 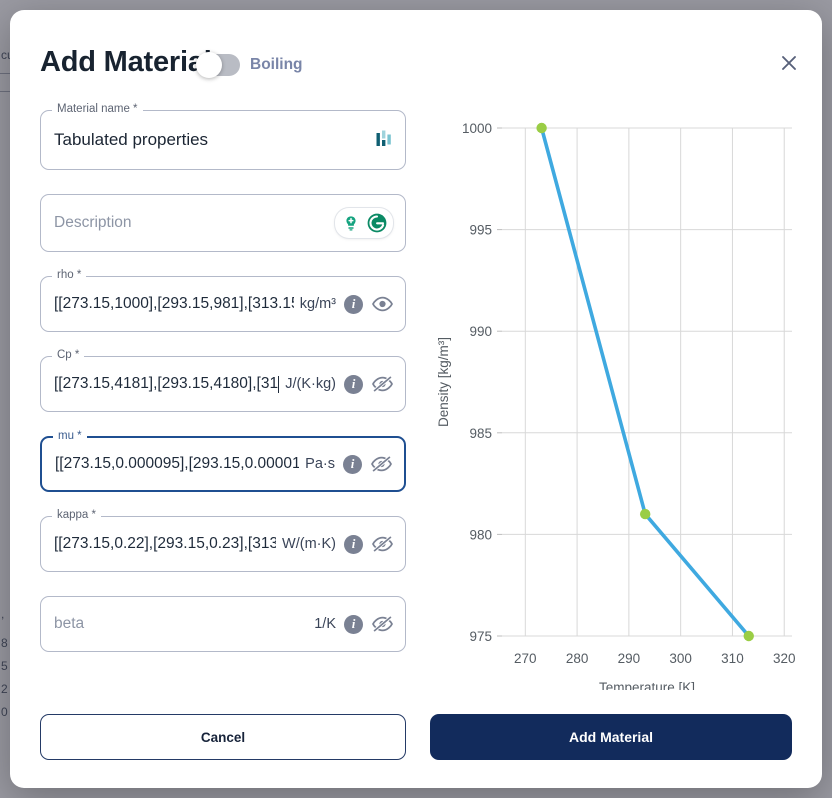 What do you see at coordinates (3, 614) in the screenshot?
I see `background-comma: ,` at bounding box center [3, 614].